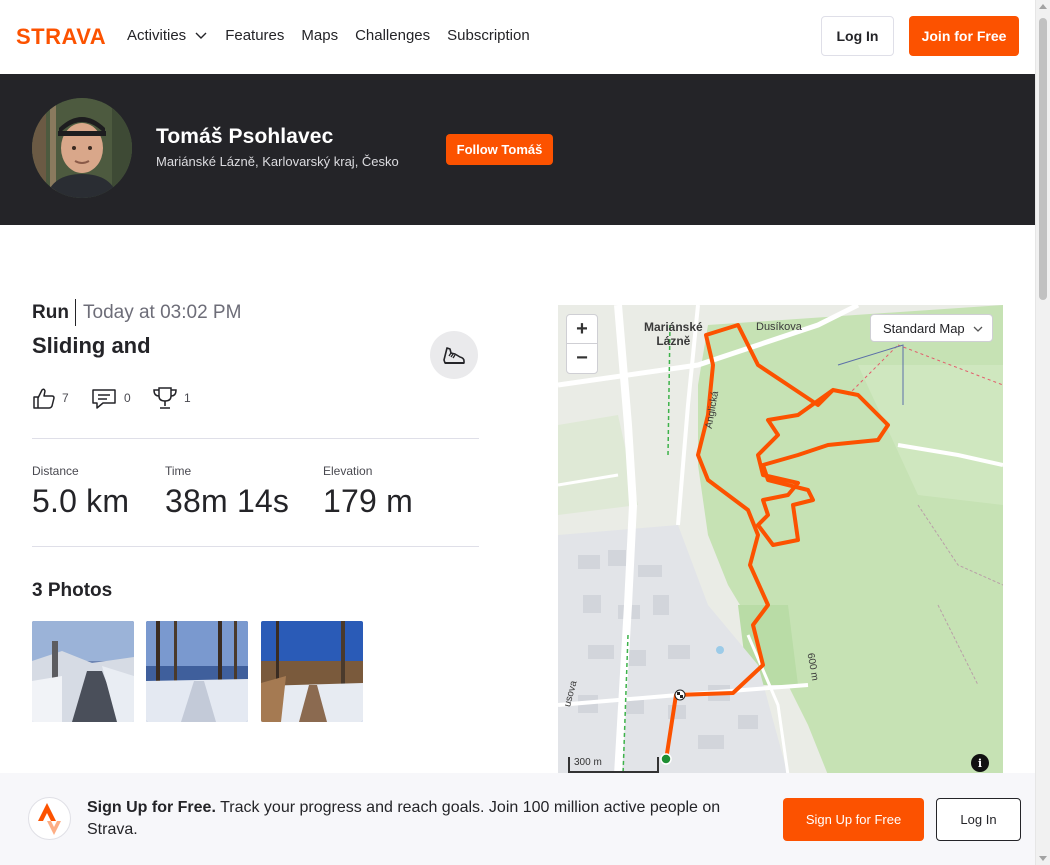 The width and height of the screenshot is (1050, 865). What do you see at coordinates (978, 819) in the screenshot?
I see `banner-login-button: Log In` at bounding box center [978, 819].